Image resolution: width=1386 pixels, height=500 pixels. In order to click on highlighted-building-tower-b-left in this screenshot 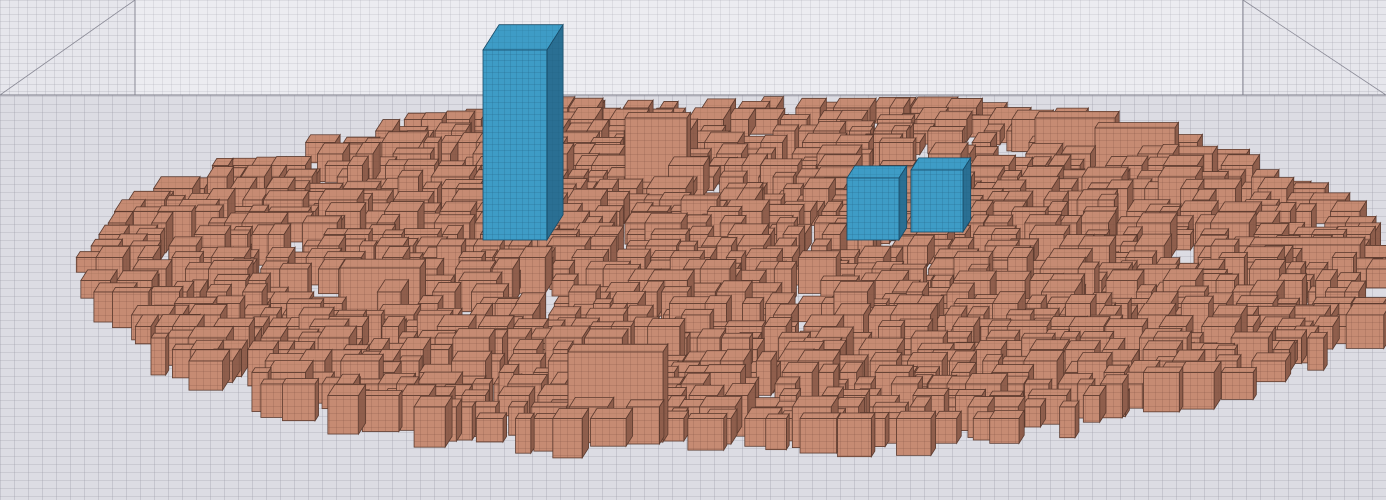, I will do `click(877, 203)`.